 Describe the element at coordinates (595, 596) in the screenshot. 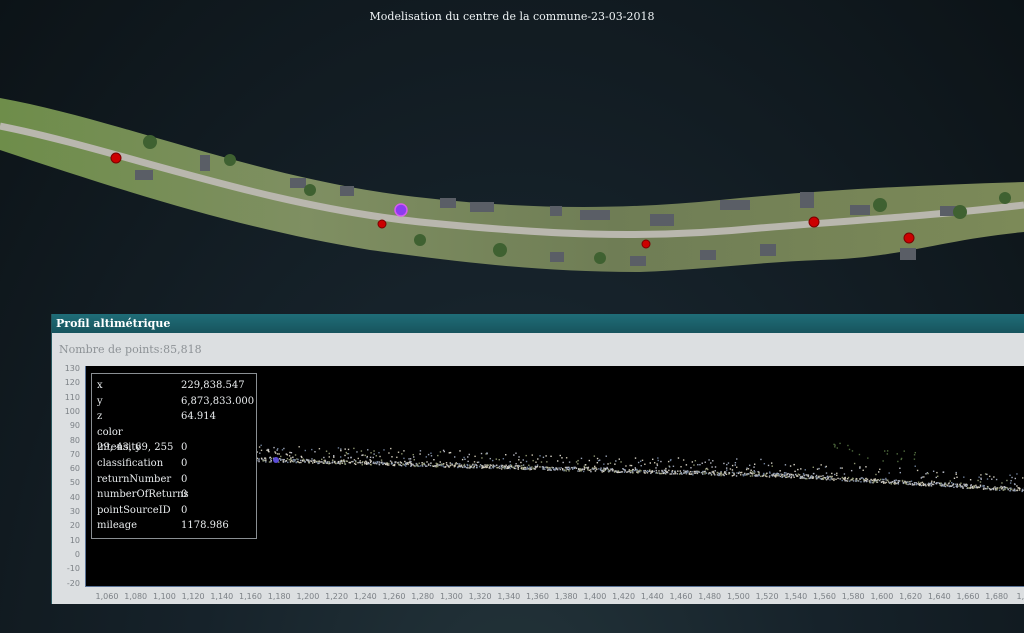

I see `x-tick-label: 1,400` at that location.